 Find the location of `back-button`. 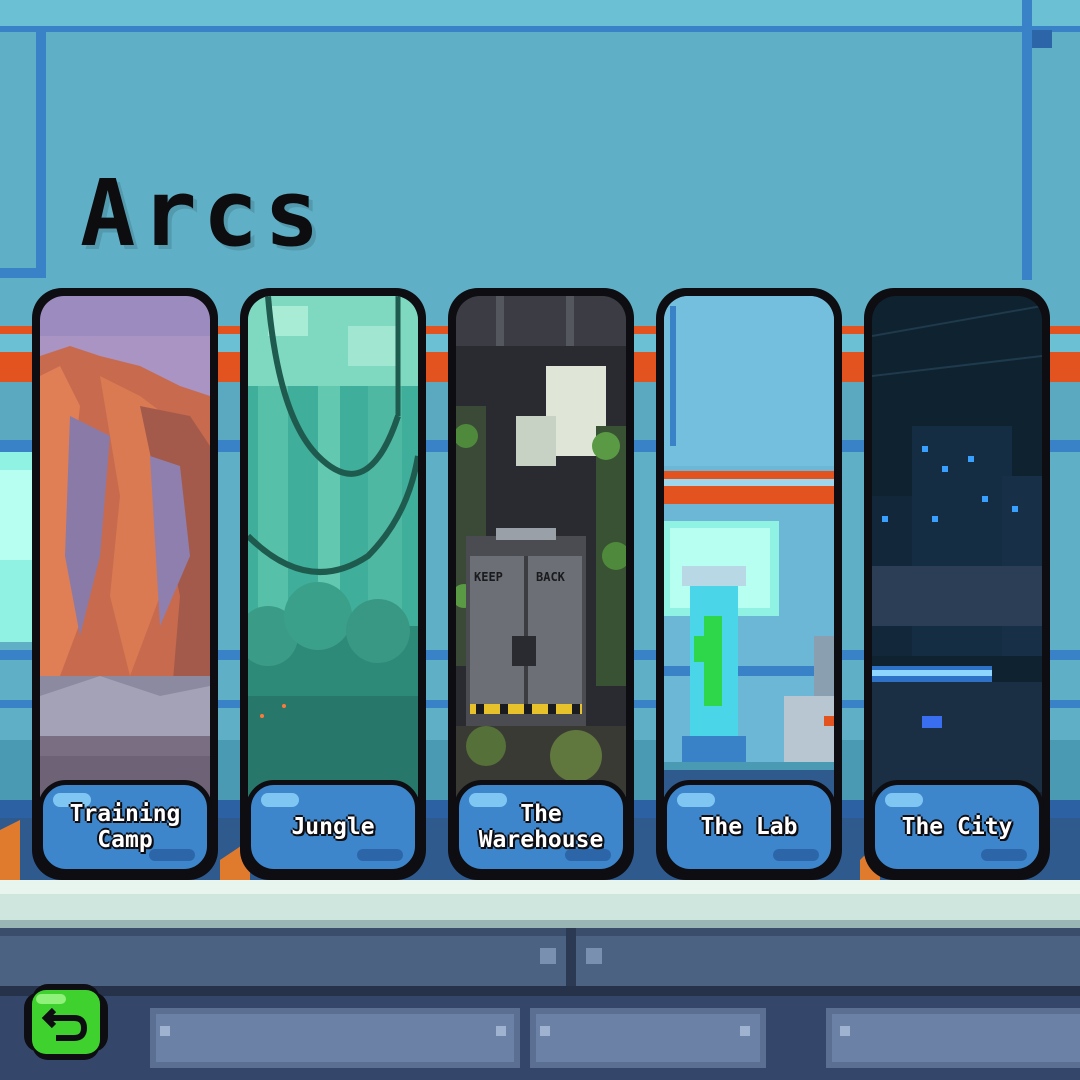

back-button is located at coordinates (66, 1022).